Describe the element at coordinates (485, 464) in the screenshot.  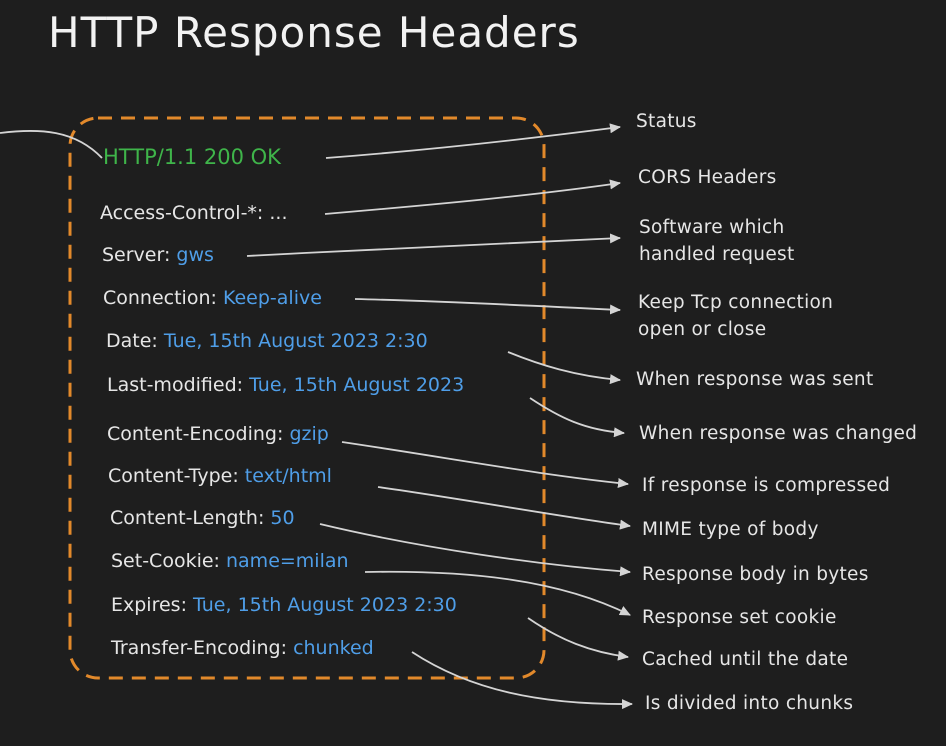
I see `connector-content-encoding` at that location.